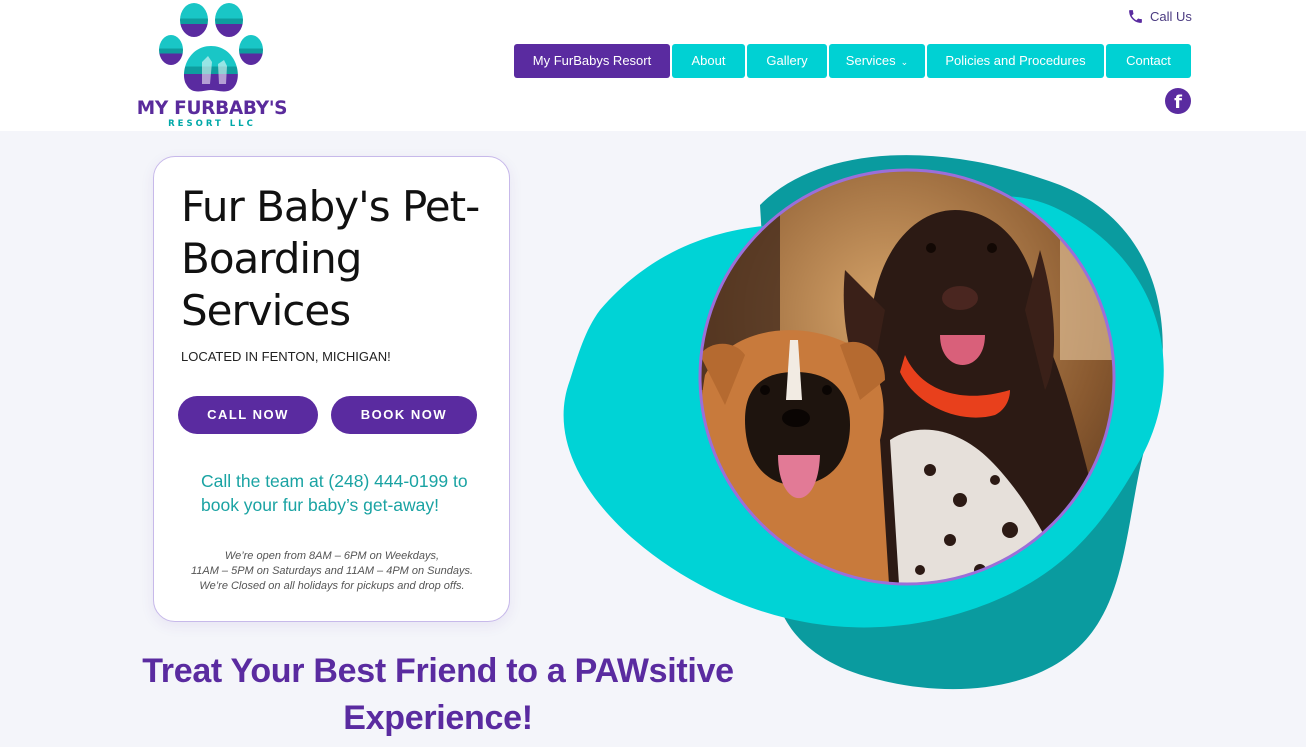 This screenshot has width=1306, height=747. Describe the element at coordinates (332, 556) in the screenshot. I see `hours-line-weekdays: We’re open from 8AM – 6PM on Weekdays,` at that location.